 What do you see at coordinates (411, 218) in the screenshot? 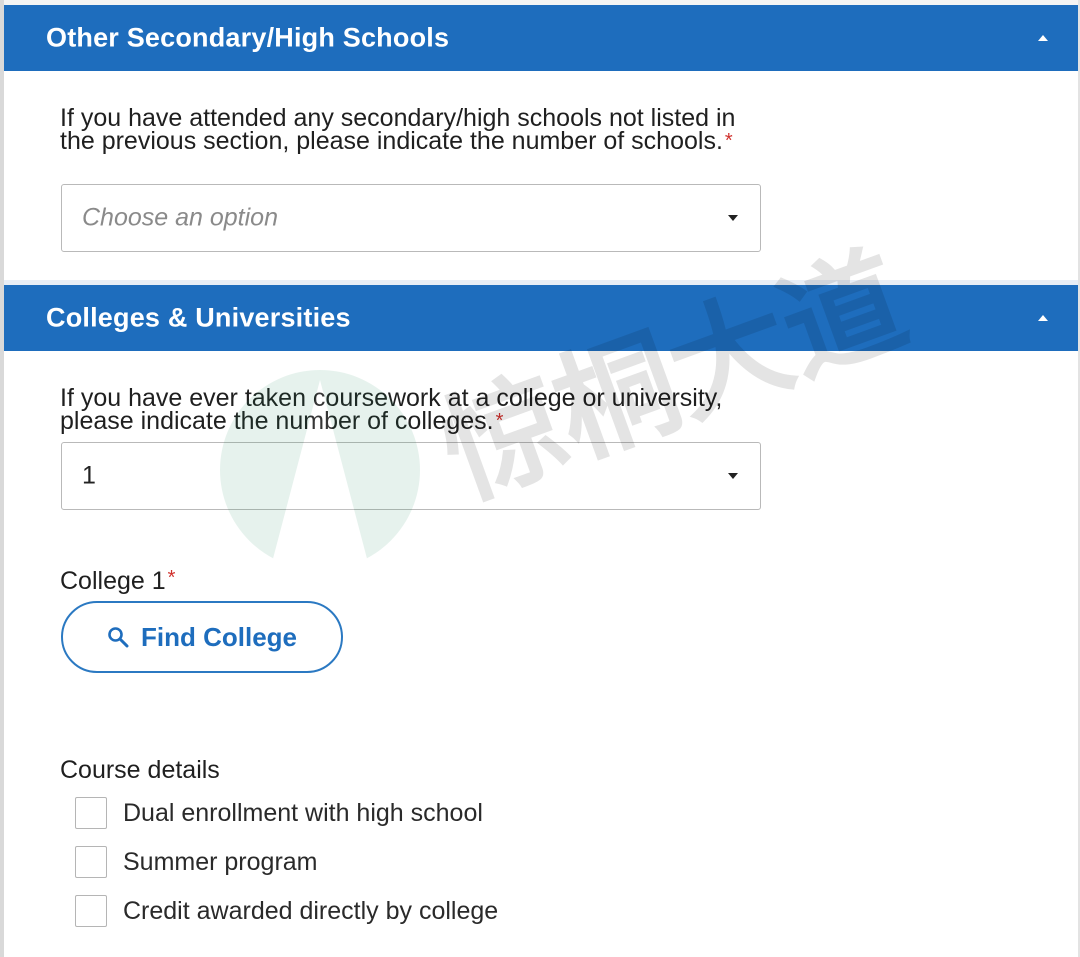
I see `other-schools-count-select: Choose an option` at bounding box center [411, 218].